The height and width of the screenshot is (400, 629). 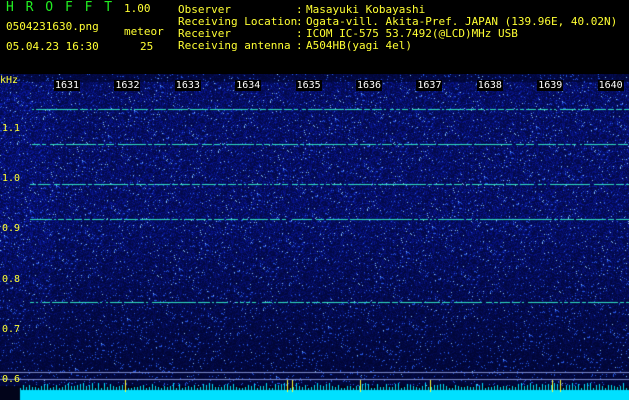 I want to click on info-antenna-value: A504HB(yagi 4el), so click(x=359, y=45).